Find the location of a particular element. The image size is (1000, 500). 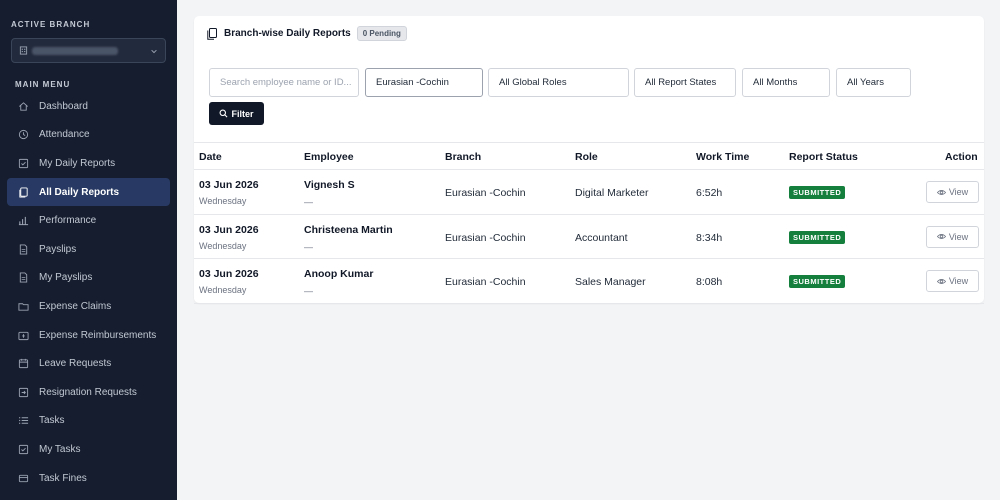

year-filter-select: All Years is located at coordinates (873, 82).